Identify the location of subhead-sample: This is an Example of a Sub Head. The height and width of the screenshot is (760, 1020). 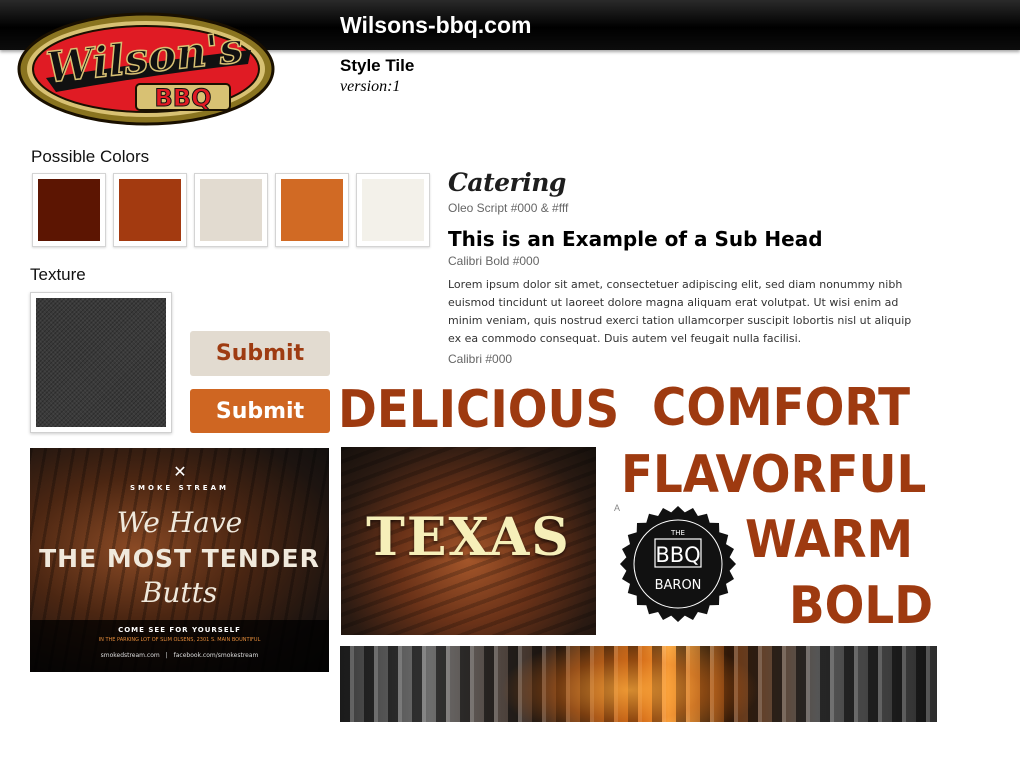
(635, 239).